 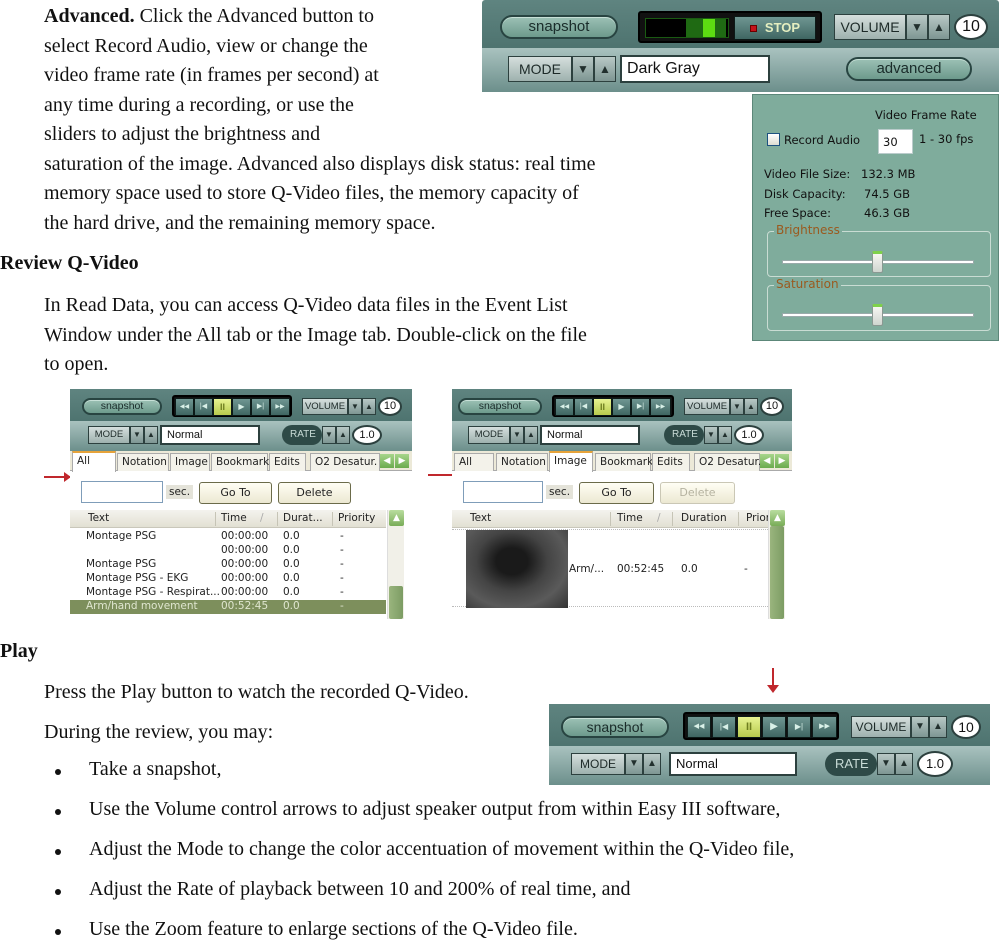 I want to click on mode-field: Dark Gray, so click(x=695, y=69).